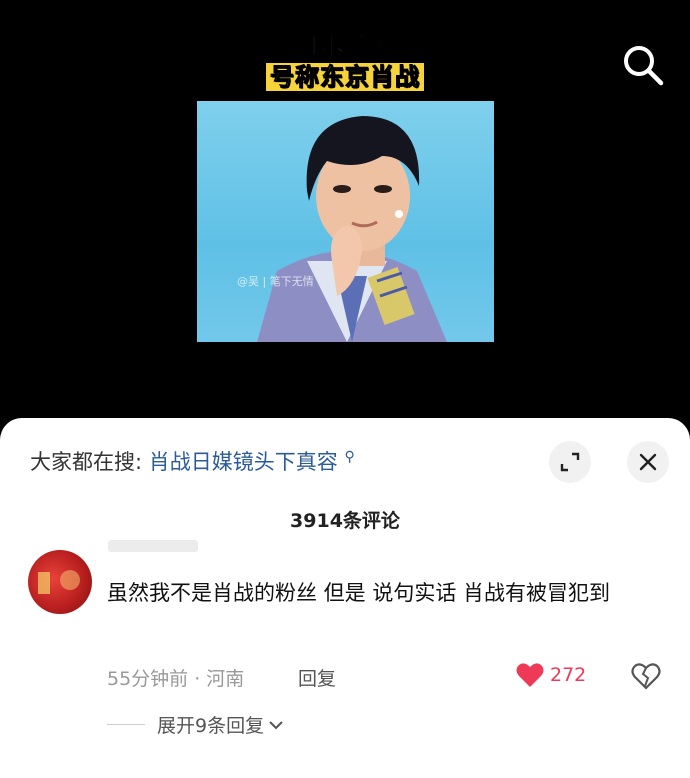  I want to click on close-button, so click(648, 462).